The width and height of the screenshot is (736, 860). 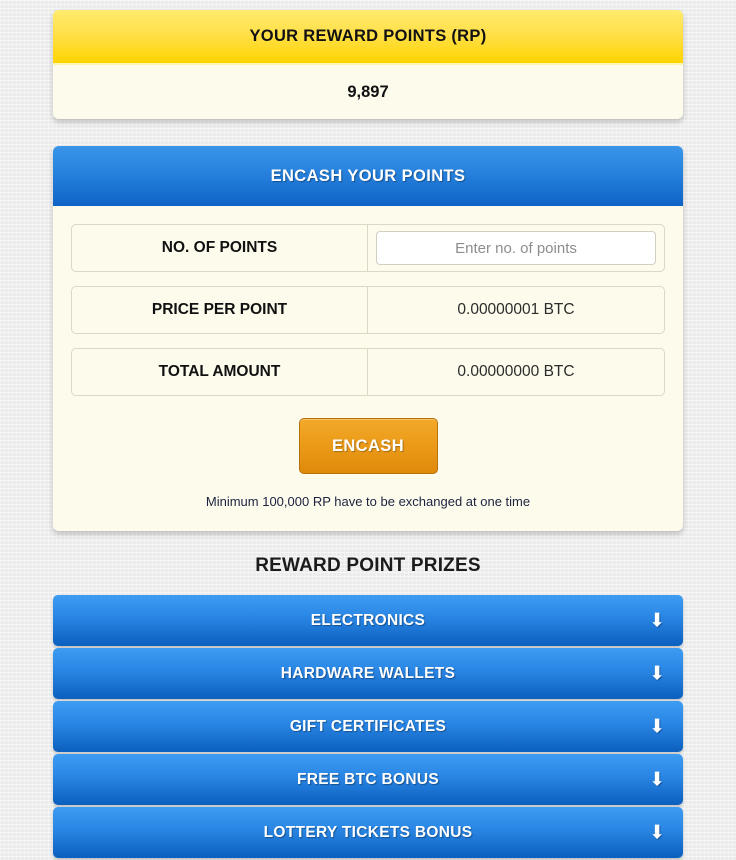 I want to click on accordion-item-free-btc-bonus: FREE BTC BONUS ⬇, so click(x=368, y=779).